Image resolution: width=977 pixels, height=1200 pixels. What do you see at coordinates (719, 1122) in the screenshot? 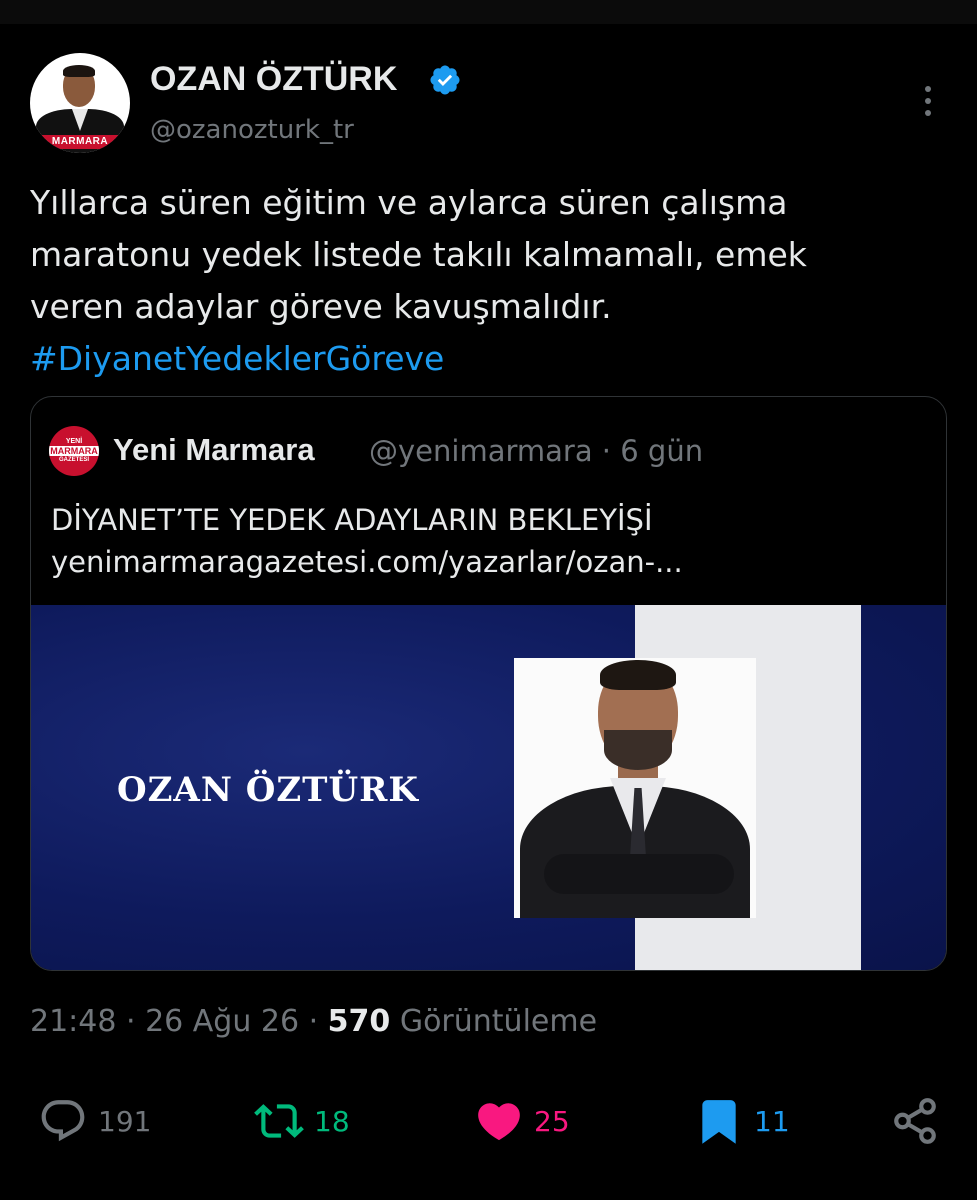
I see `bookmark-icon` at bounding box center [719, 1122].